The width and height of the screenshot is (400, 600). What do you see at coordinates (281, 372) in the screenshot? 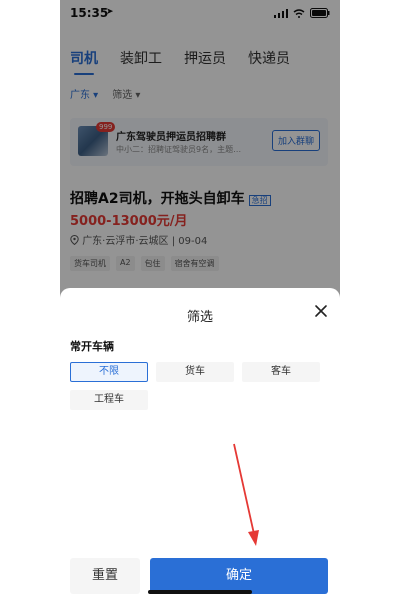
I see `option-bus: 客车` at bounding box center [281, 372].